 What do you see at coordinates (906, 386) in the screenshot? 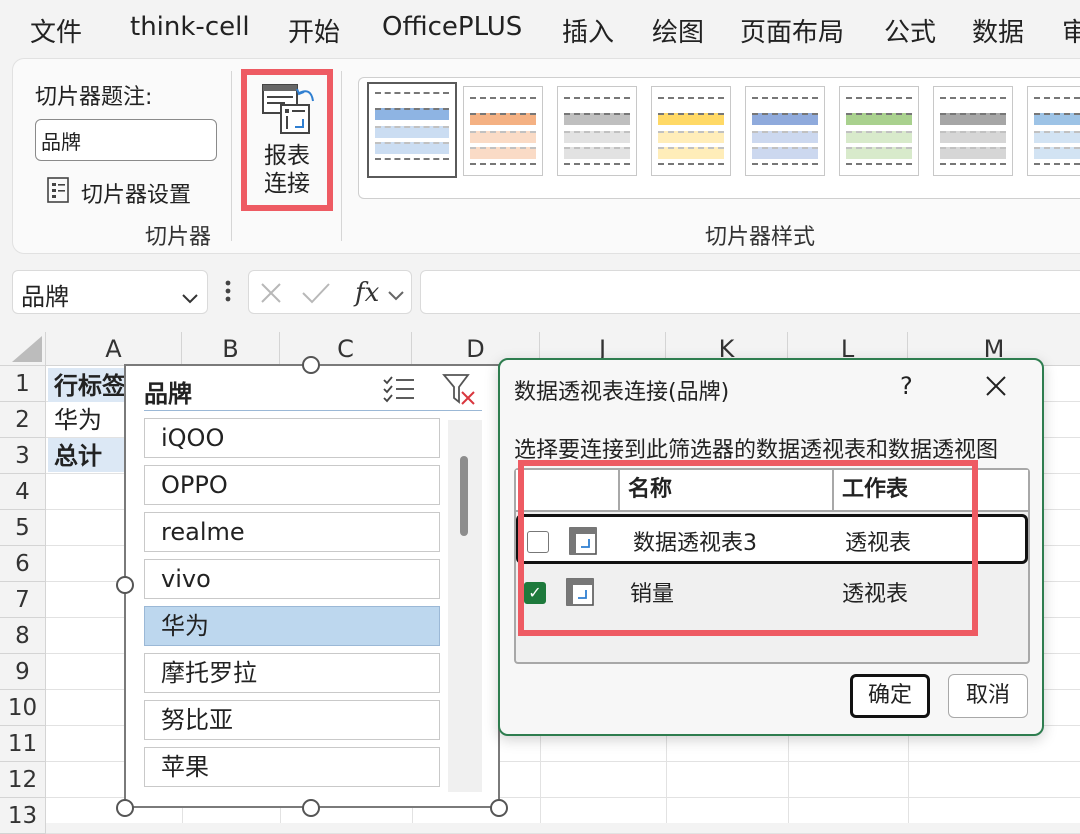
I see `help-button: ?` at bounding box center [906, 386].